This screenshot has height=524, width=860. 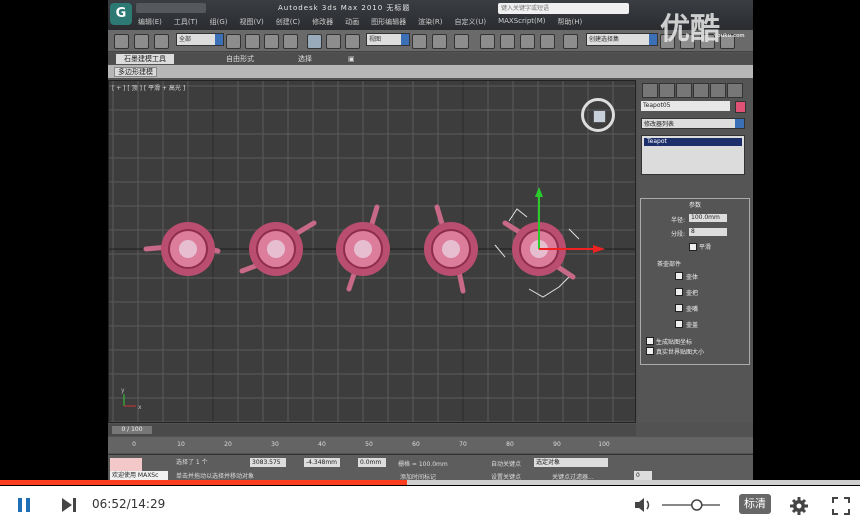 What do you see at coordinates (171, 8) in the screenshot?
I see `quick-access-toolbar` at bounding box center [171, 8].